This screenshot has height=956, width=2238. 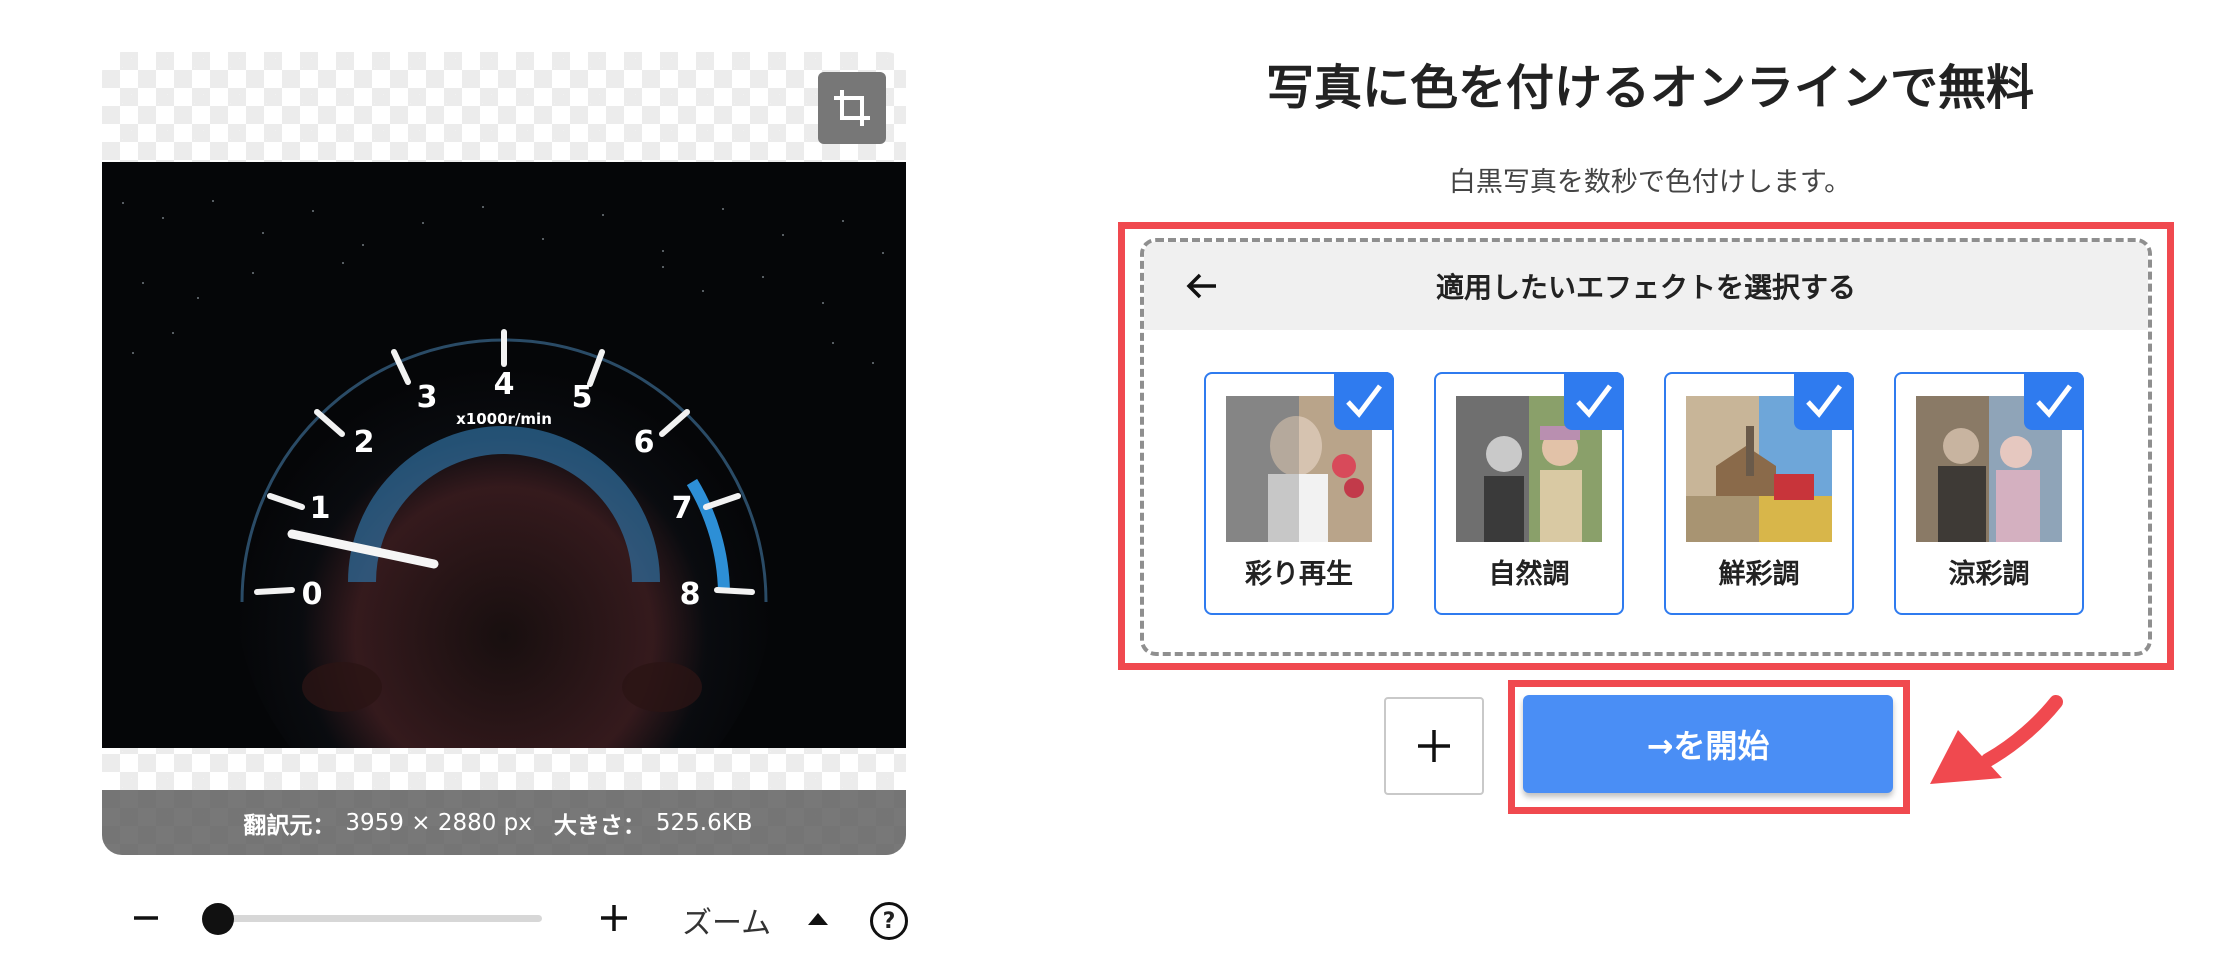 What do you see at coordinates (599, 825) in the screenshot?
I see `size-label: 大きさ：` at bounding box center [599, 825].